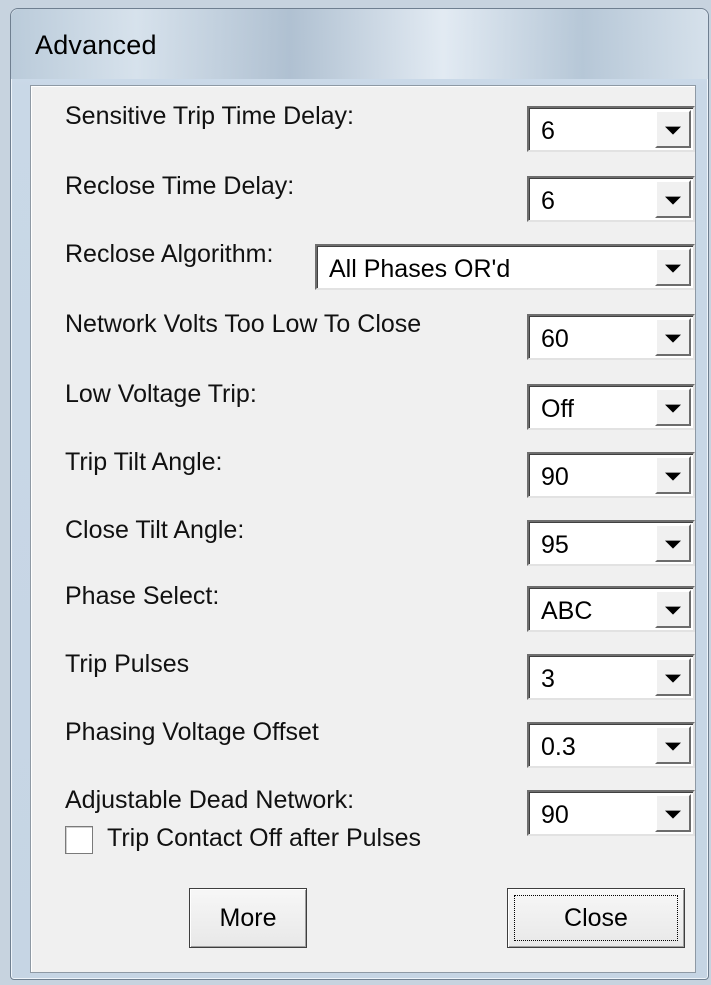 Image resolution: width=711 pixels, height=985 pixels. Describe the element at coordinates (363, 470) in the screenshot. I see `setting-row-trip-tilt-angle: Trip Tilt Angle: 90` at that location.